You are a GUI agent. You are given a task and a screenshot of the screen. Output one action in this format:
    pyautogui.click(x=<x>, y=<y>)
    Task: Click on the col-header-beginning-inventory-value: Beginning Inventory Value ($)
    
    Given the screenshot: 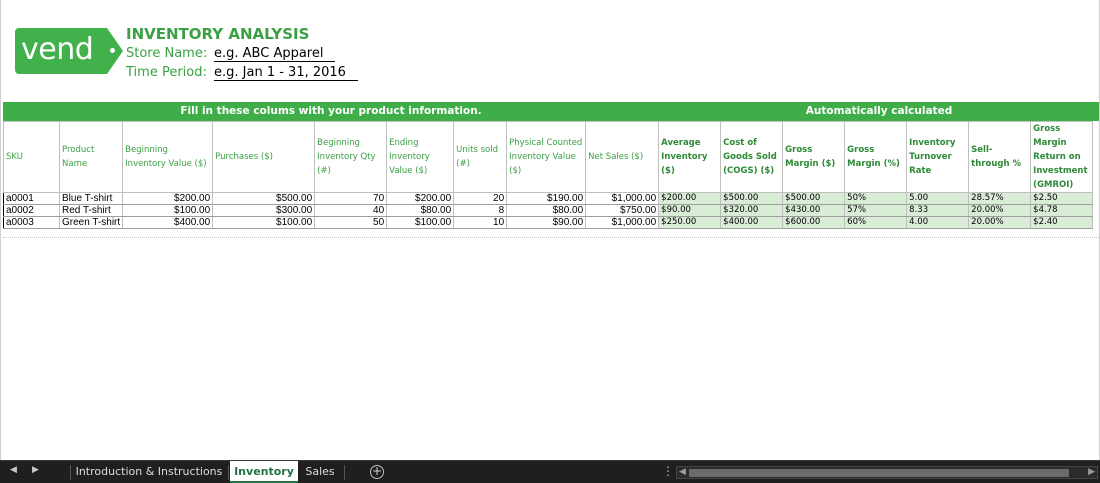 What is the action you would take?
    pyautogui.click(x=168, y=157)
    